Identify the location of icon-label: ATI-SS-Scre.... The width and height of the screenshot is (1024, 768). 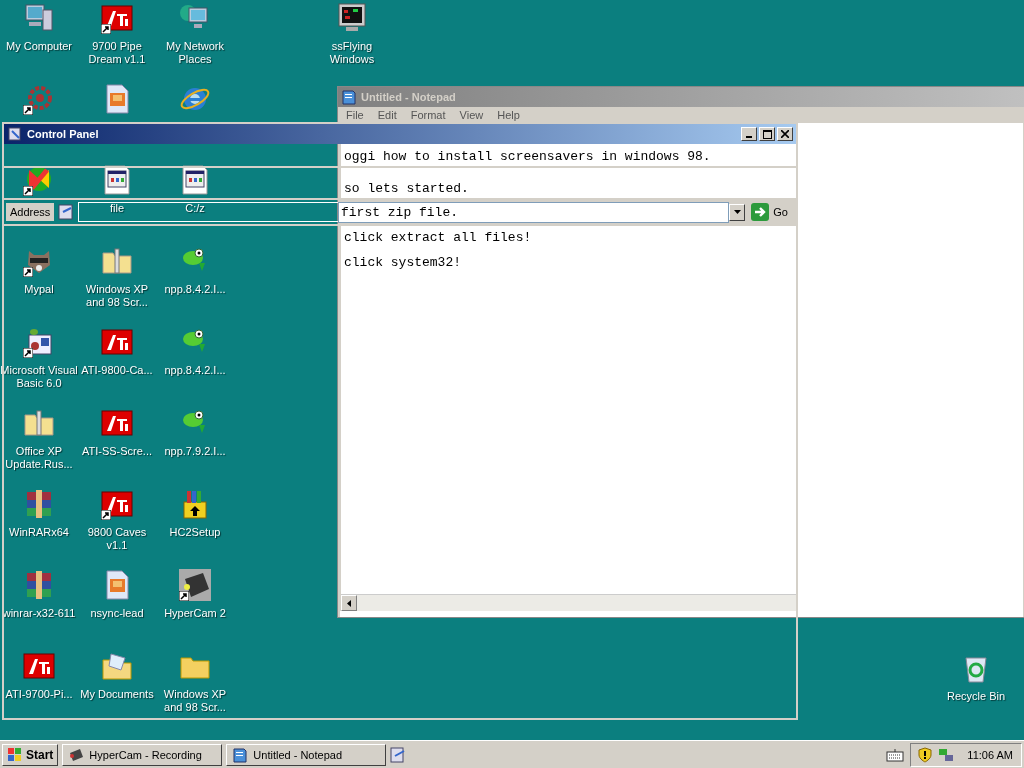
(117, 451).